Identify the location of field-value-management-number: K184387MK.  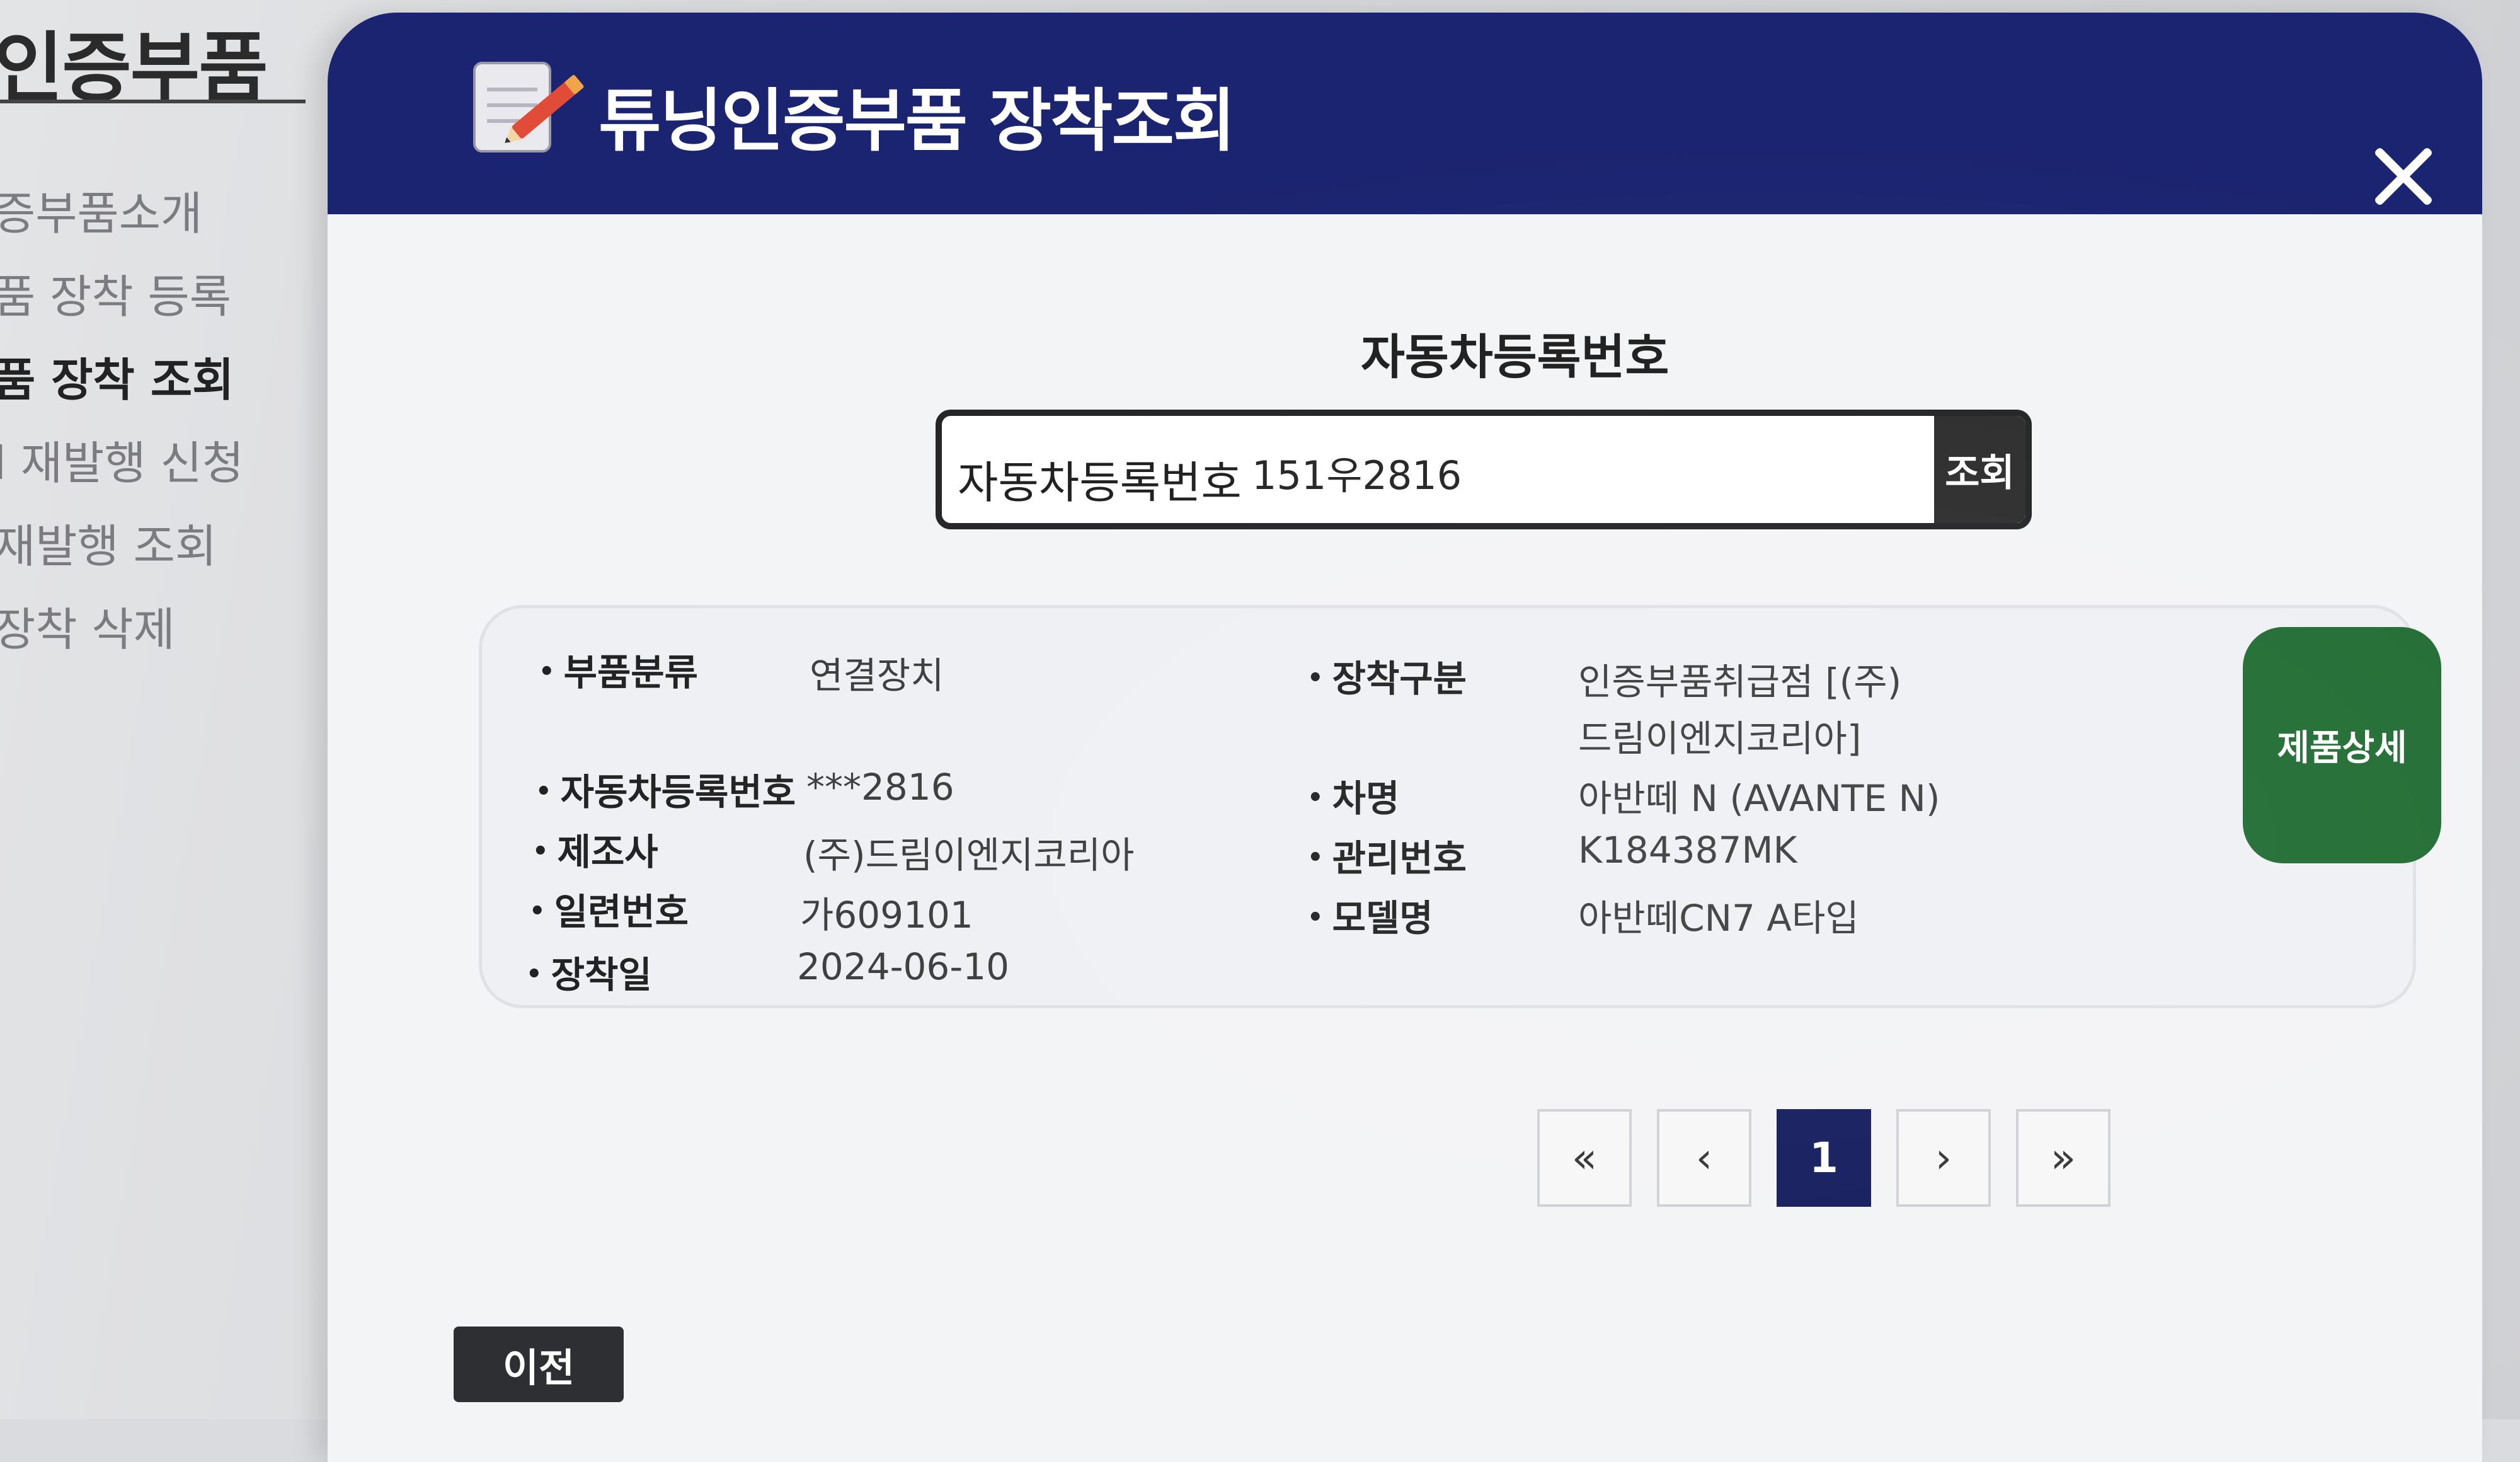
(1687, 850).